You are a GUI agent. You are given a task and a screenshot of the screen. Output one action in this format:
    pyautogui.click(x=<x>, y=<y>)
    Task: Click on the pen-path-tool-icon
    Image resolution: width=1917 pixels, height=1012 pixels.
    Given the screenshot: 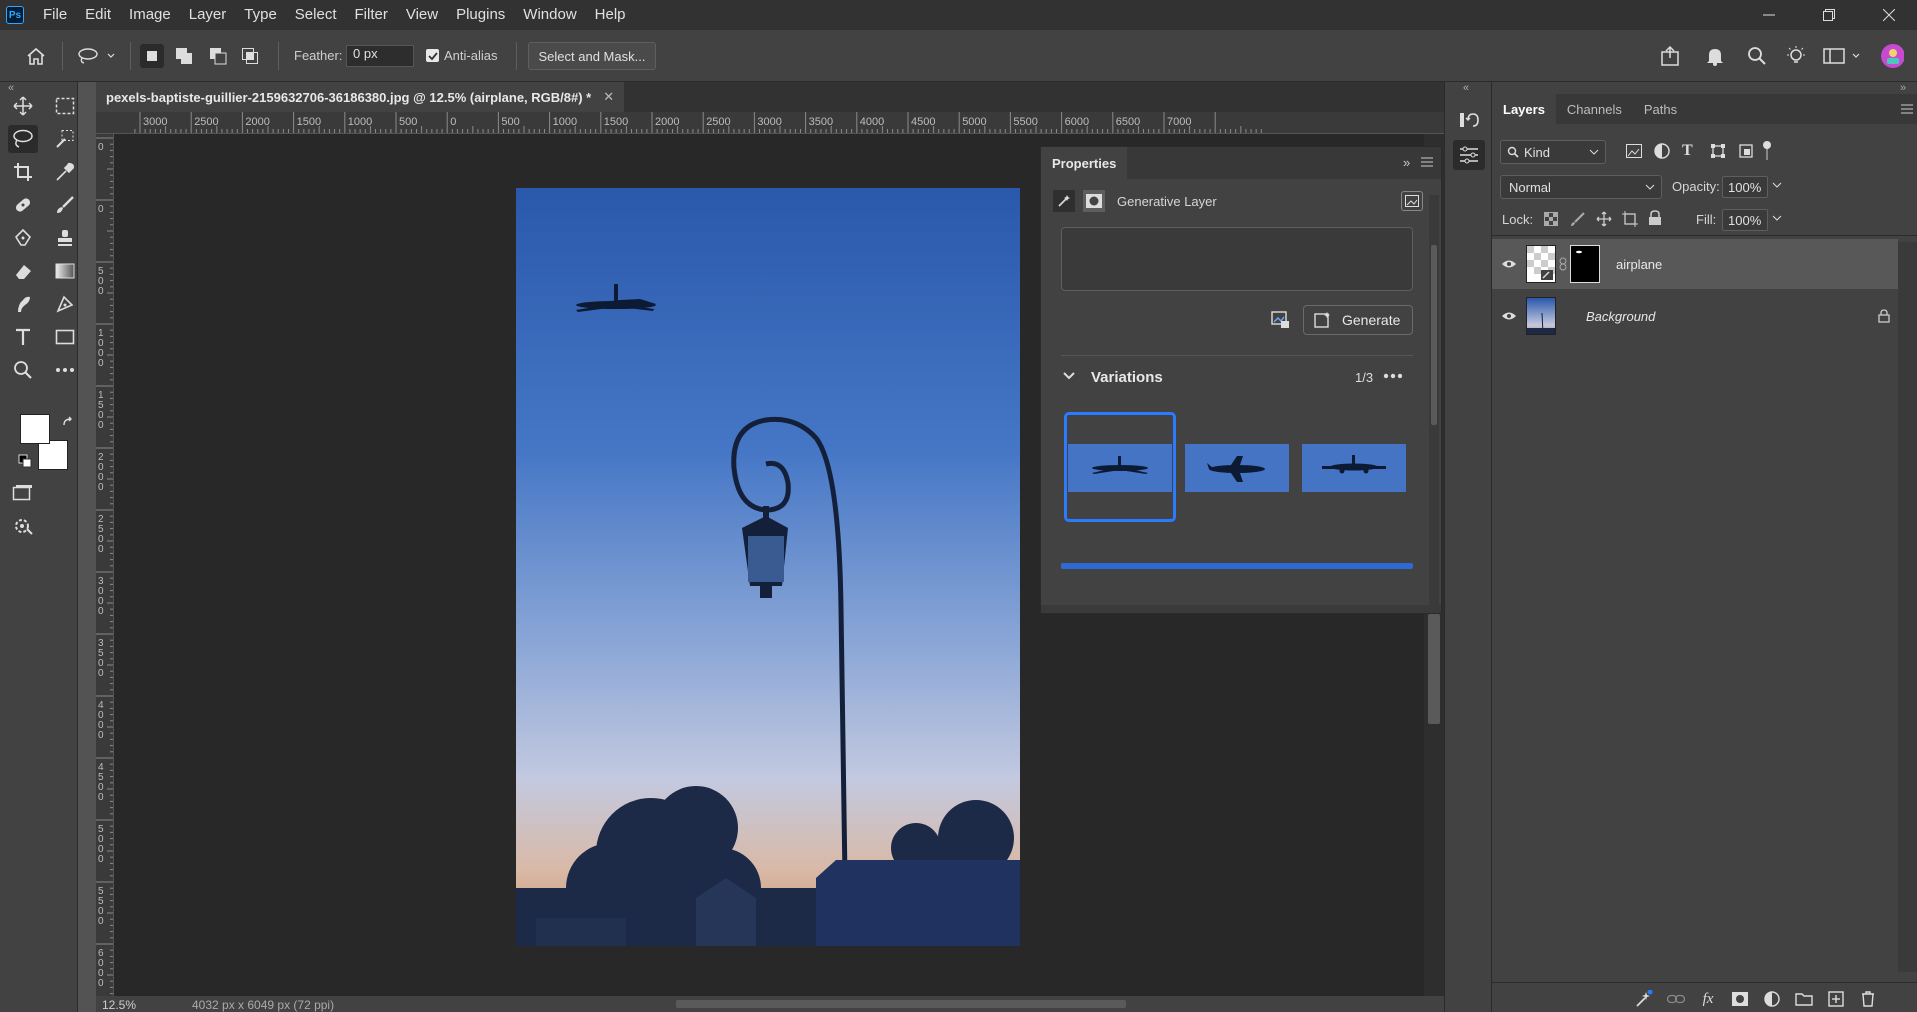 What is the action you would take?
    pyautogui.click(x=65, y=304)
    